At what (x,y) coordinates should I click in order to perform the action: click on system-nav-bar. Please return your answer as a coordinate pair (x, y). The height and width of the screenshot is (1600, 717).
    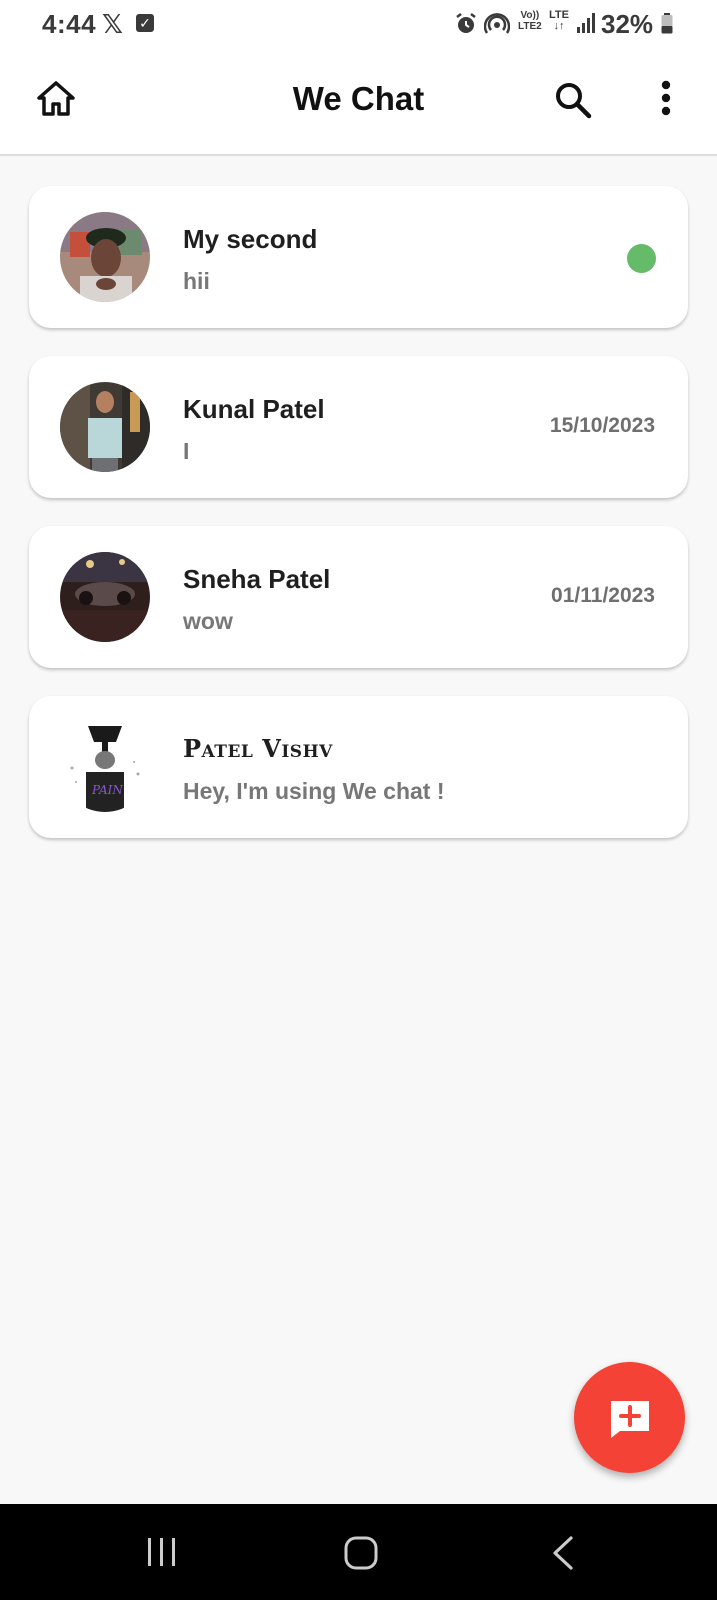
    Looking at the image, I should click on (358, 1552).